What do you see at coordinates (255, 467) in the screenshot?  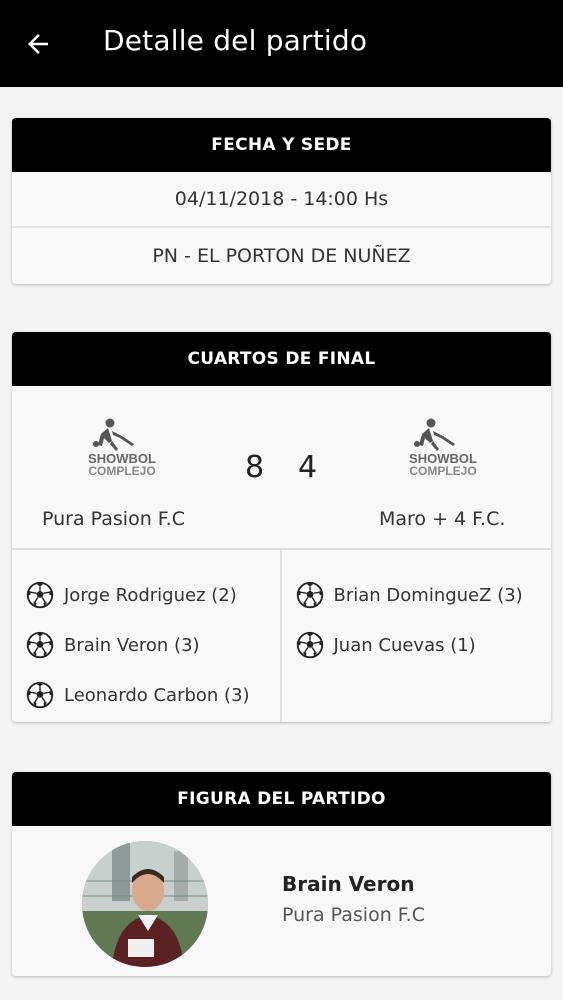 I see `home-score: 8` at bounding box center [255, 467].